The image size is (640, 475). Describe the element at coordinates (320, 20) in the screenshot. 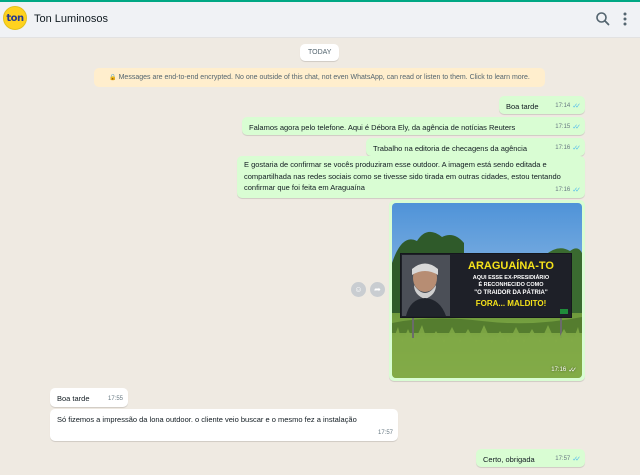

I see `chat-header: ton Ton Luminosos` at that location.